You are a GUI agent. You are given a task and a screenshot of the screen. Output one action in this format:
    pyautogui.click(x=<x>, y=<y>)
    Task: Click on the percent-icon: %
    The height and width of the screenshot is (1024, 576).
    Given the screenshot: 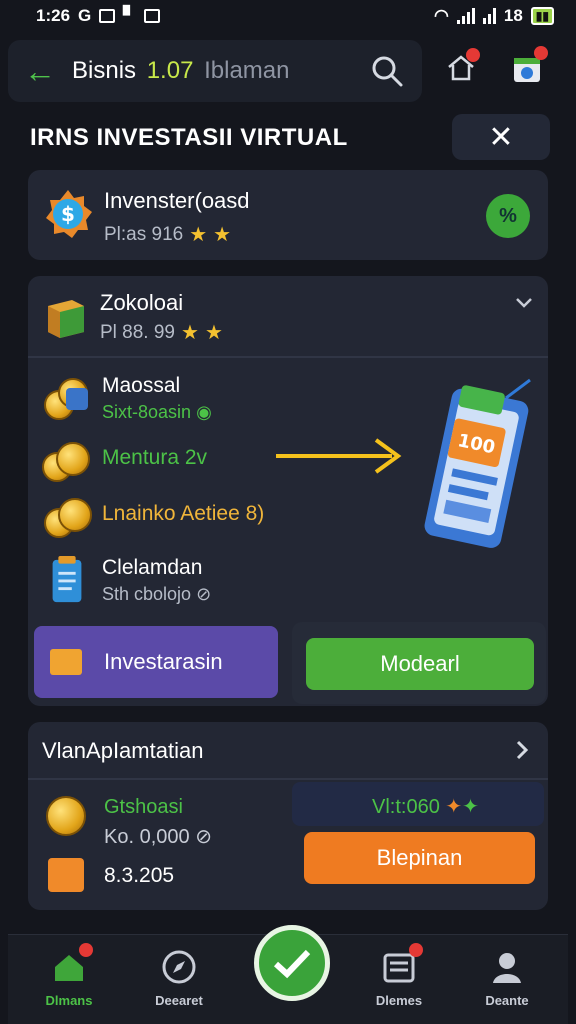 What is the action you would take?
    pyautogui.click(x=508, y=216)
    